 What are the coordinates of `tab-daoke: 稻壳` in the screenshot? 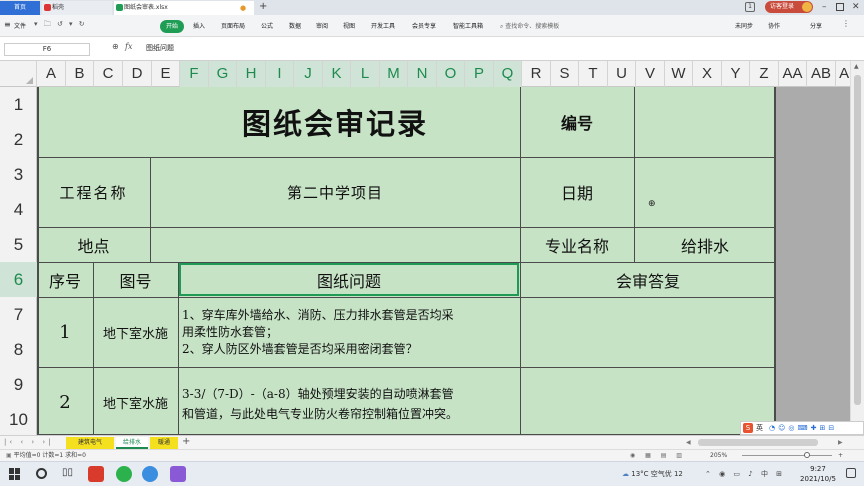 It's located at (77, 8).